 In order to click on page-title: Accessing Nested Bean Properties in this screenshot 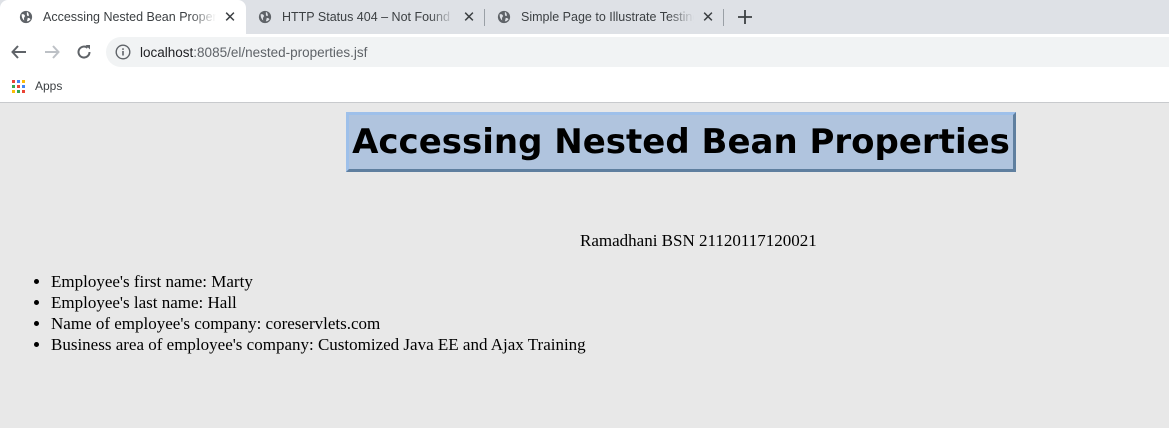, I will do `click(681, 142)`.